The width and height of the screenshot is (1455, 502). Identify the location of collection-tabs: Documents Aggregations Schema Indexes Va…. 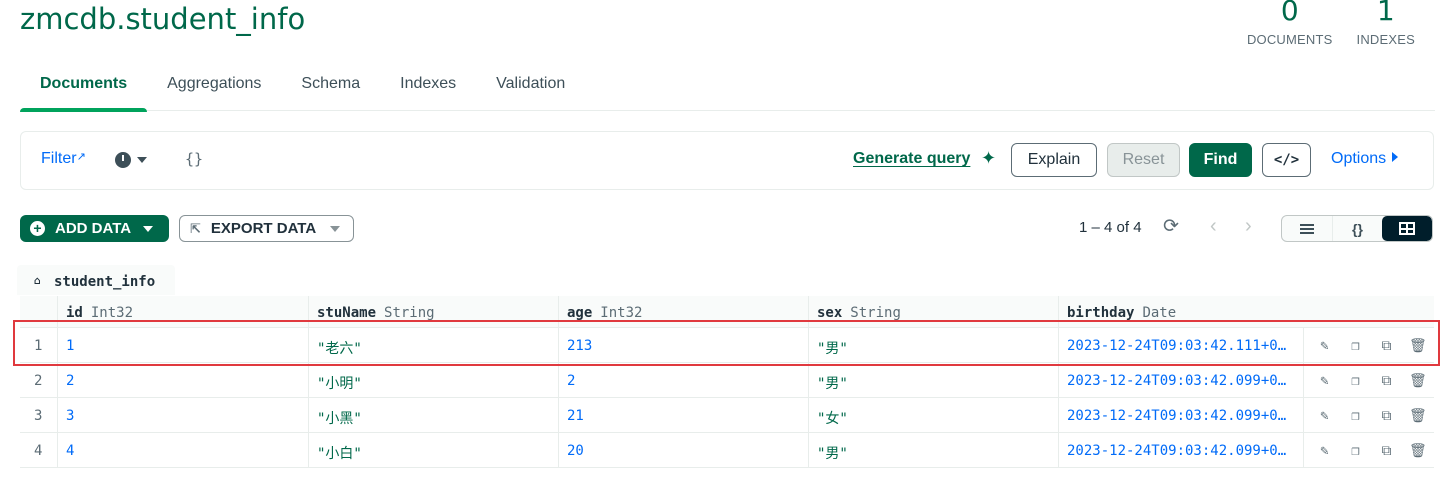
(727, 86).